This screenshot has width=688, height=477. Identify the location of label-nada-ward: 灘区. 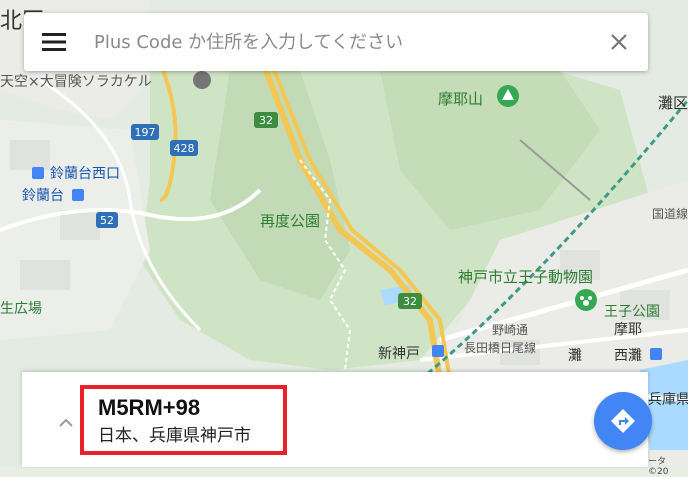
(673, 103).